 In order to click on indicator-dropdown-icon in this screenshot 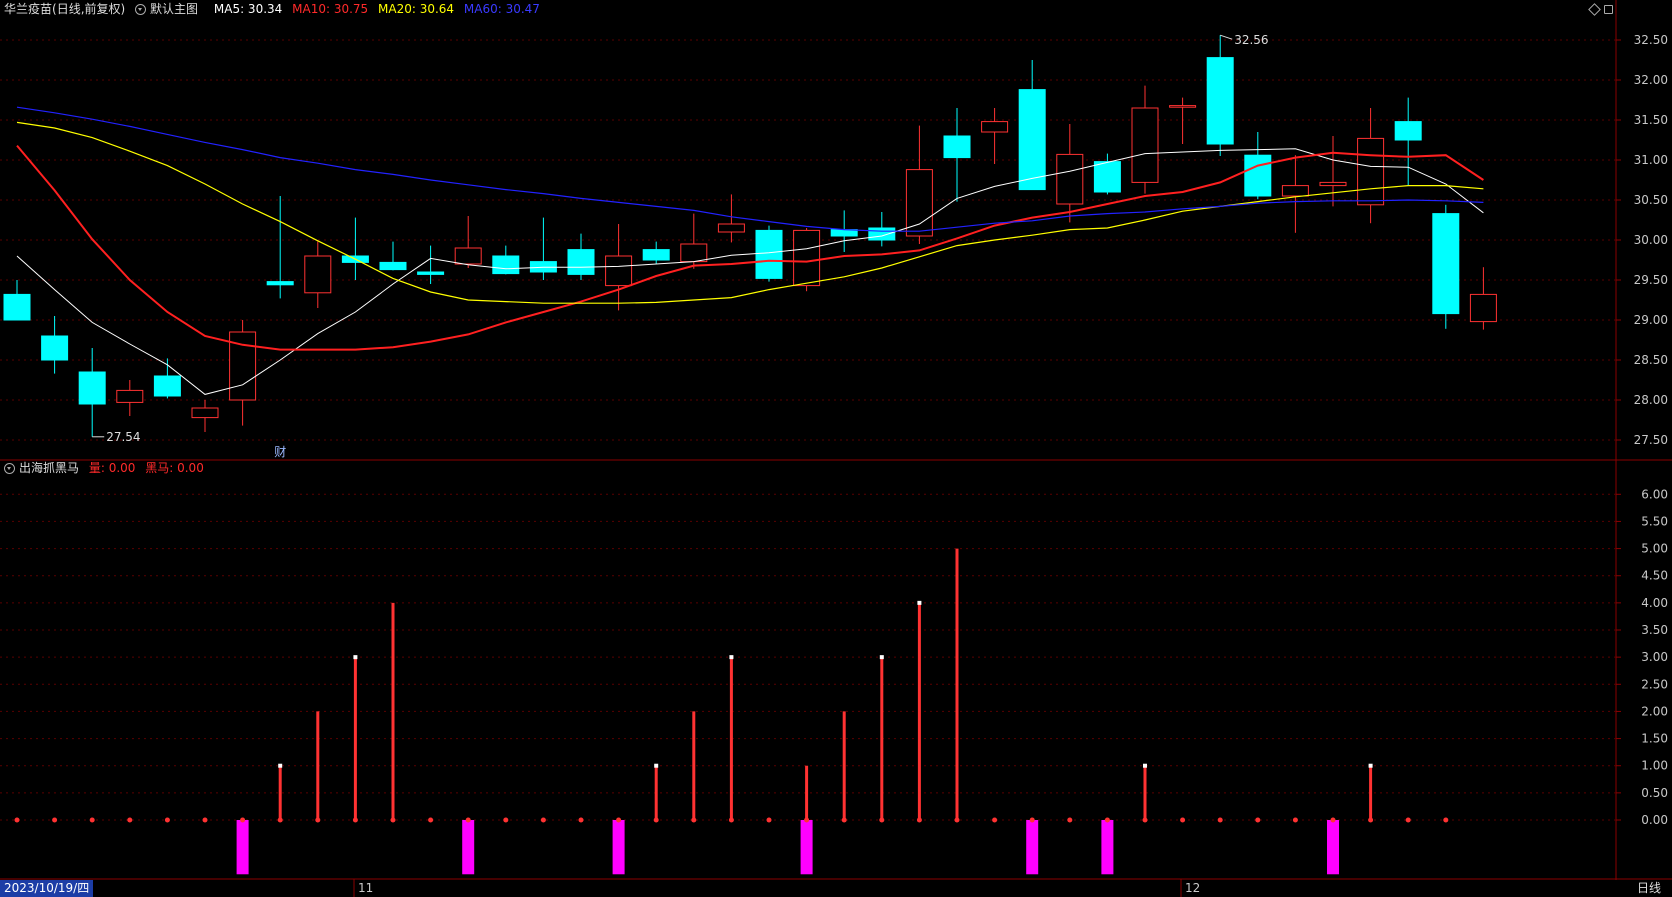, I will do `click(9, 468)`.